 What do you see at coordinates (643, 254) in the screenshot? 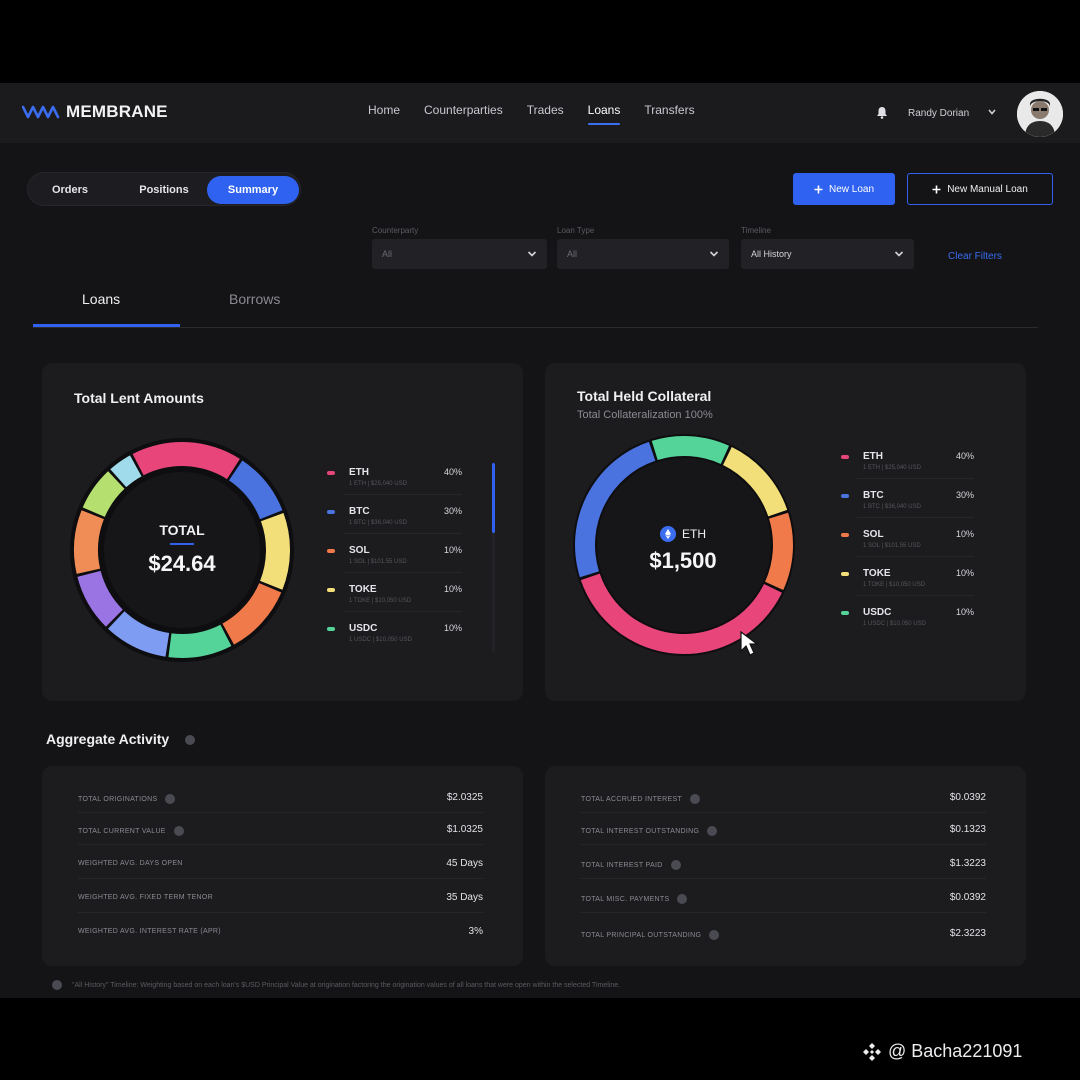
I see `loan-type-select: All` at bounding box center [643, 254].